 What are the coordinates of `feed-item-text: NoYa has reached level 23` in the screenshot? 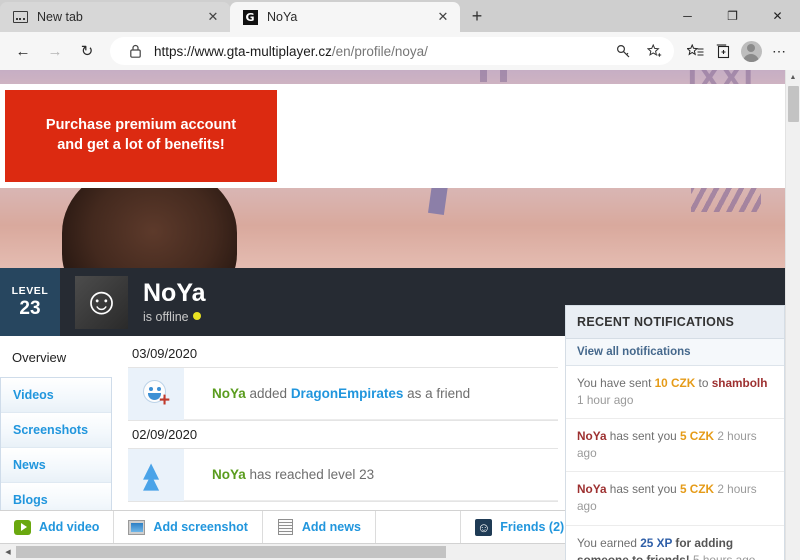 It's located at (279, 474).